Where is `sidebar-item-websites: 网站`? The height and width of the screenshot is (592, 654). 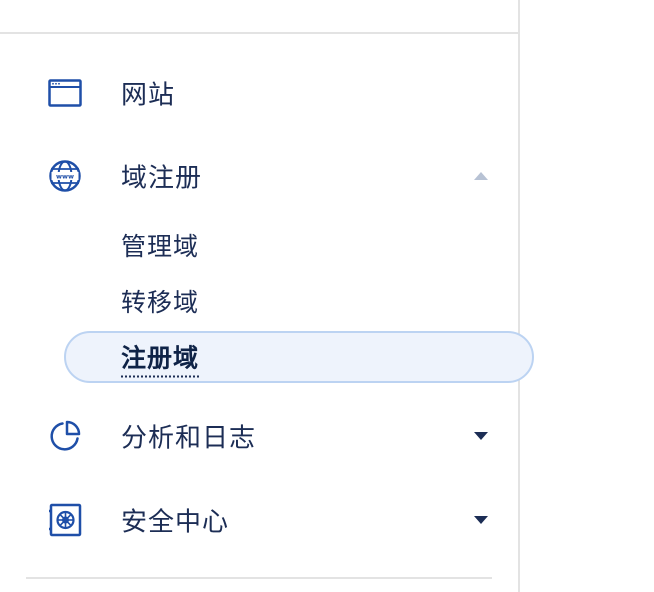
sidebar-item-websites: 网站 is located at coordinates (259, 93).